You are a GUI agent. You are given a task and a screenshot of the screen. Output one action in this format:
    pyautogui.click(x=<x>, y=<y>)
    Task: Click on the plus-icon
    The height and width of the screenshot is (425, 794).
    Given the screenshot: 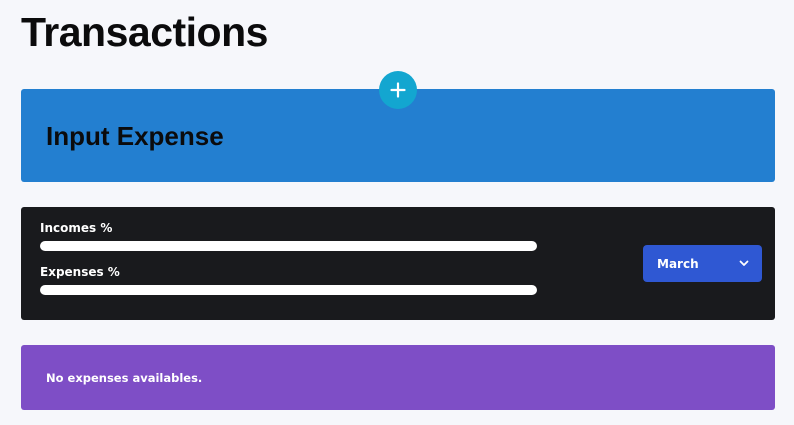 What is the action you would take?
    pyautogui.click(x=398, y=90)
    